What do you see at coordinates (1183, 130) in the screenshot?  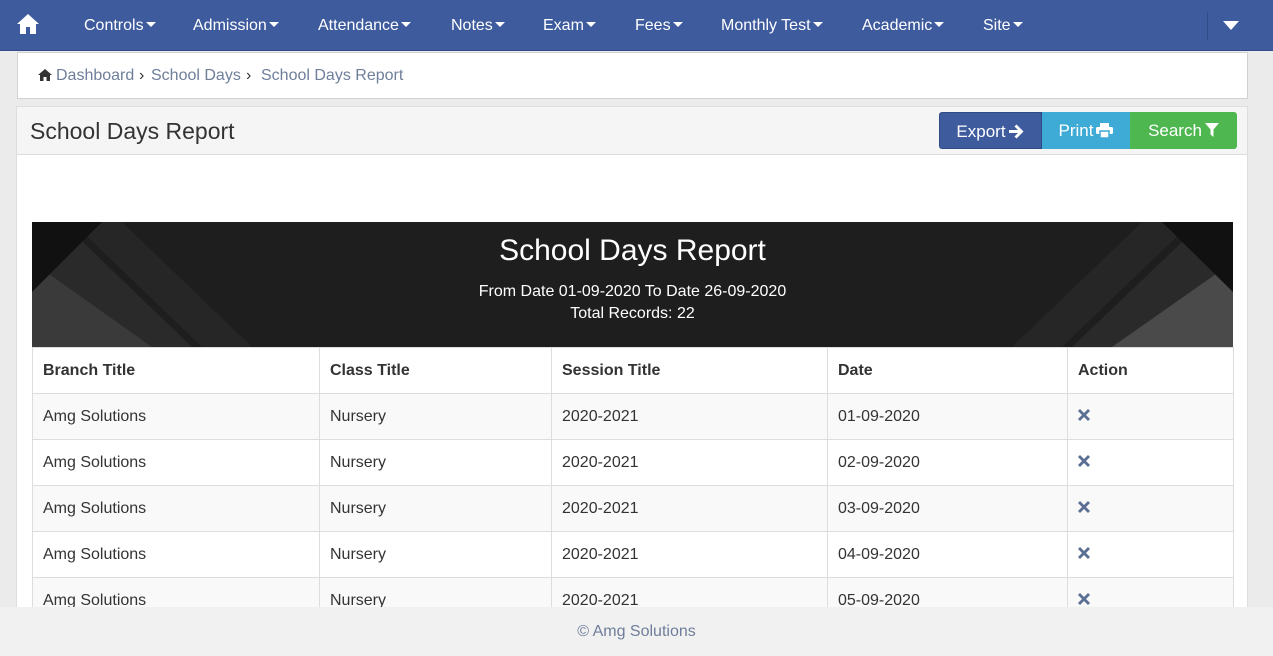 I see `search-button: Search` at bounding box center [1183, 130].